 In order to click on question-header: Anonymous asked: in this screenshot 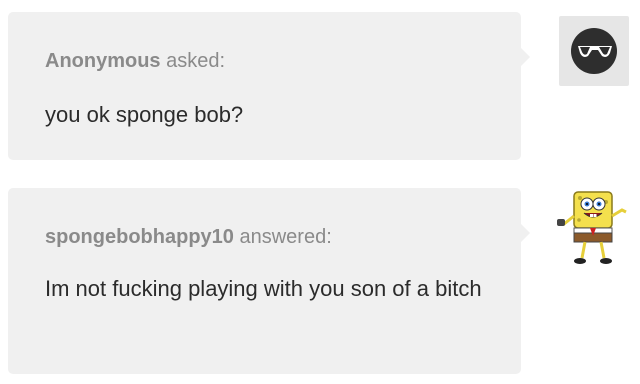, I will do `click(273, 61)`.